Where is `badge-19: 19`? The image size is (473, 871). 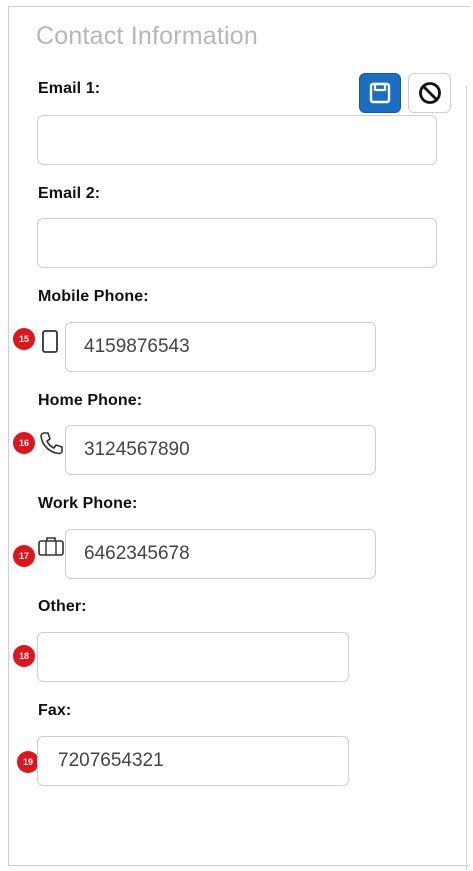 badge-19: 19 is located at coordinates (28, 762).